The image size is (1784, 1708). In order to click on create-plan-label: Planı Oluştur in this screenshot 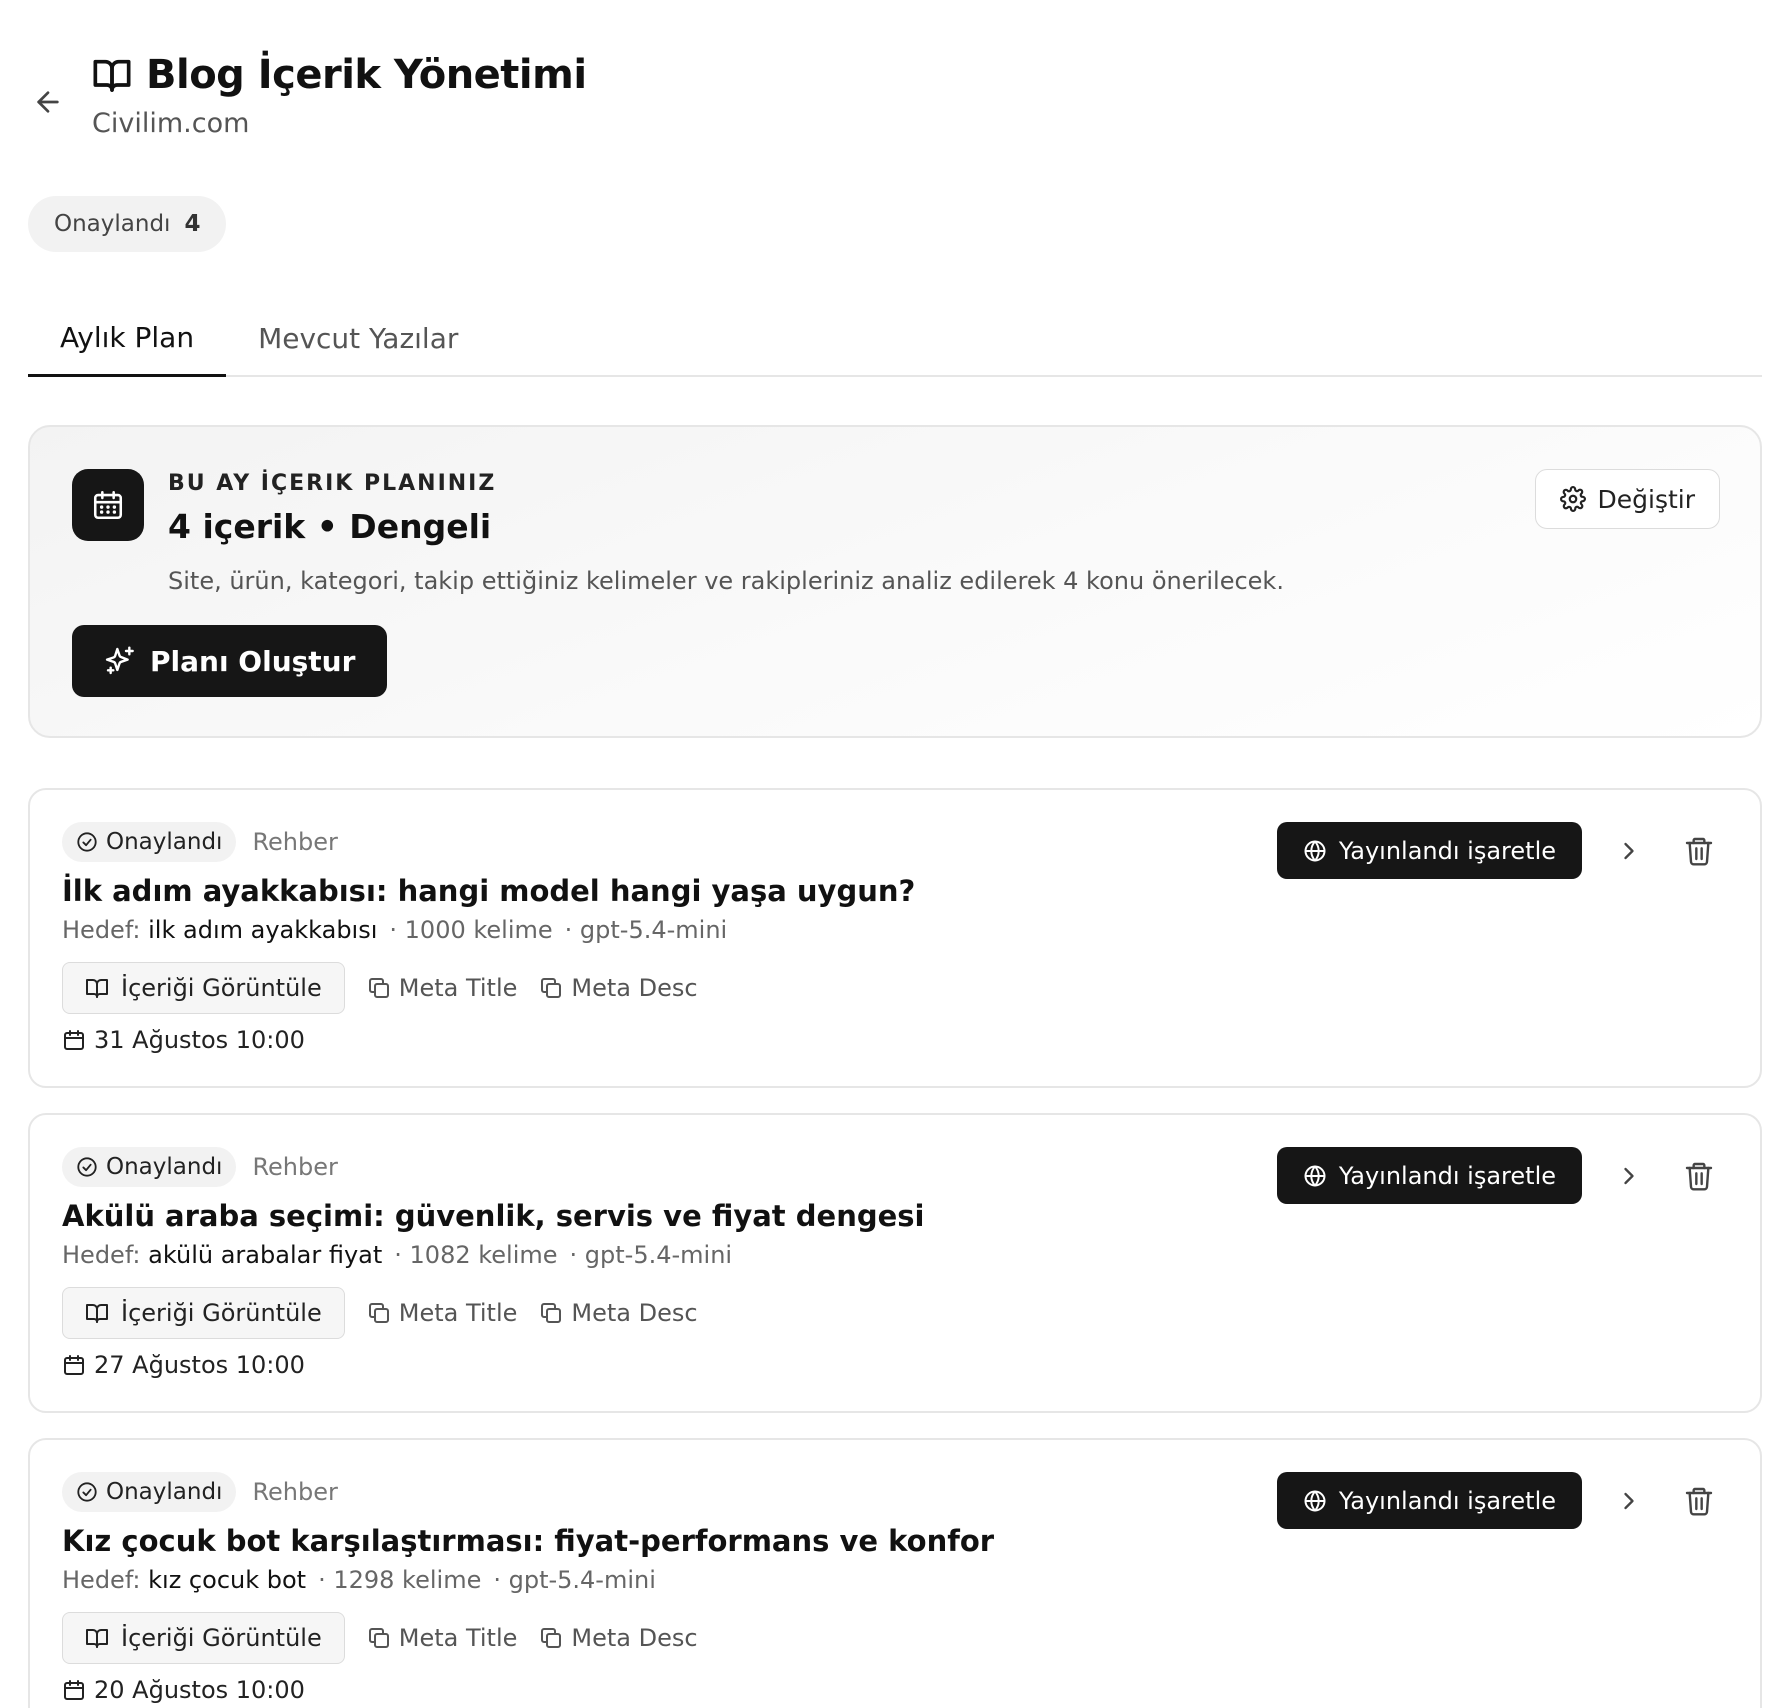, I will do `click(253, 661)`.